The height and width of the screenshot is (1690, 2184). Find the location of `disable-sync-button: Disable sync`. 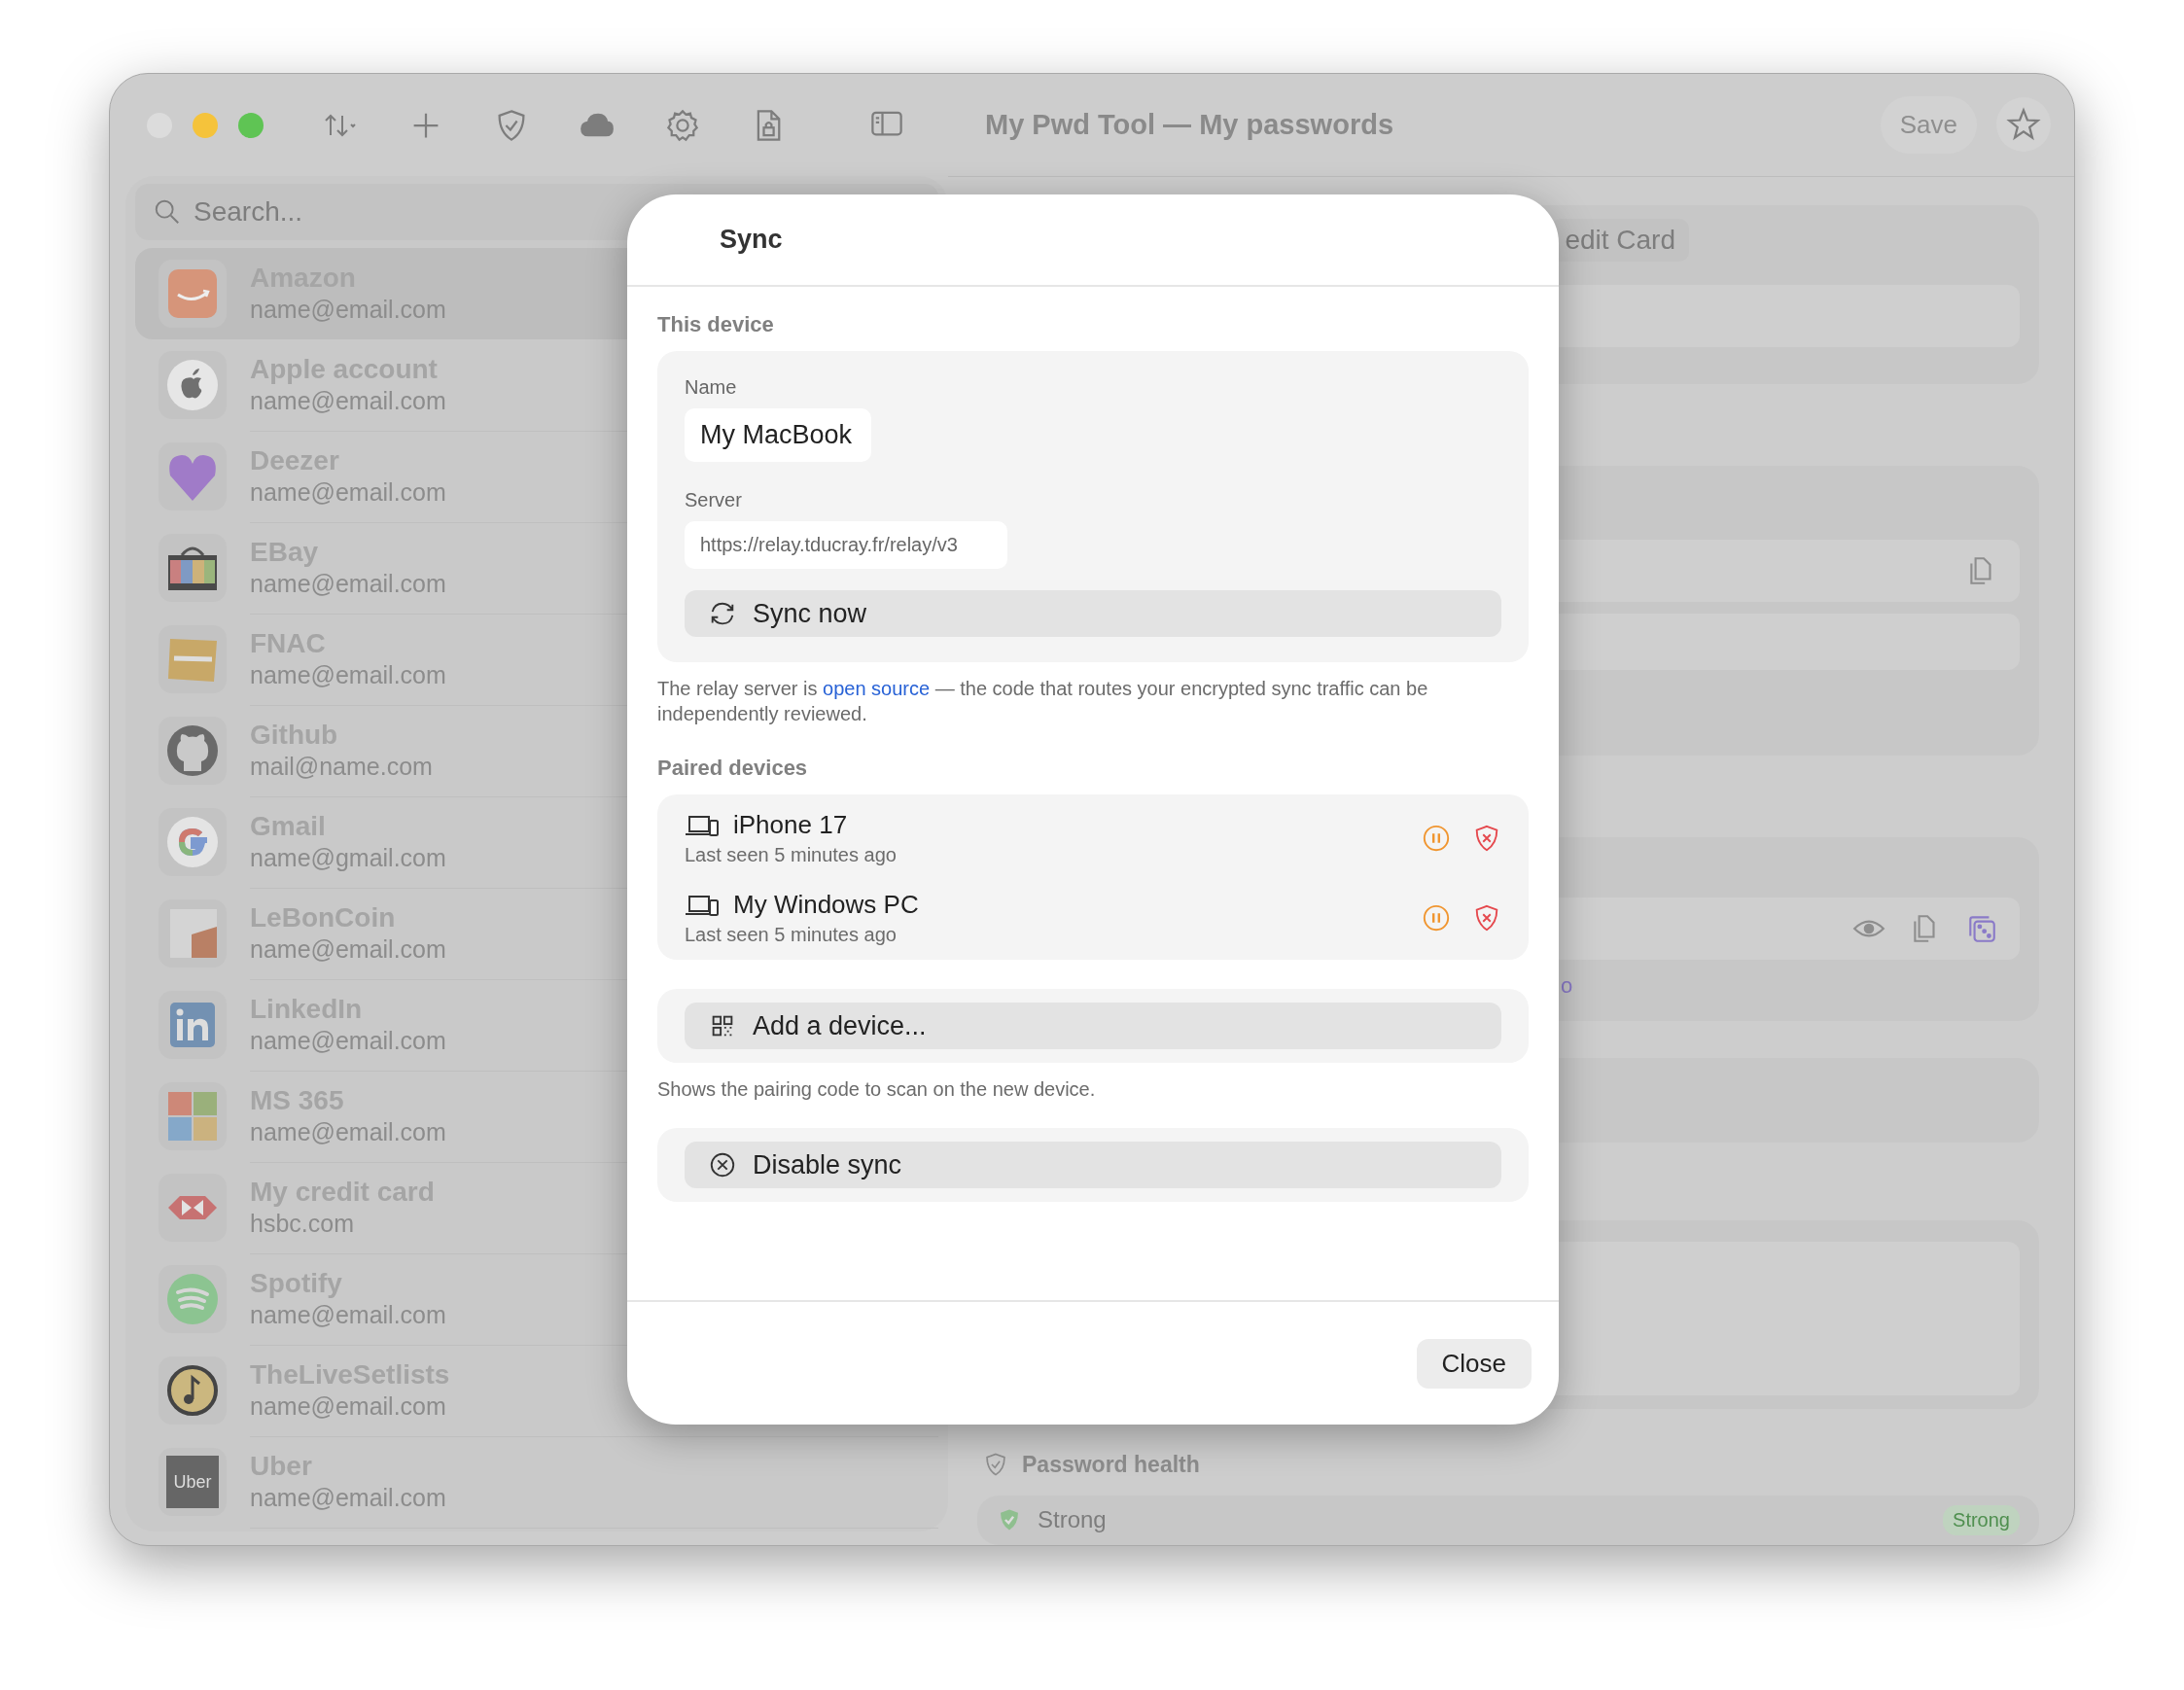

disable-sync-button: Disable sync is located at coordinates (1093, 1165).